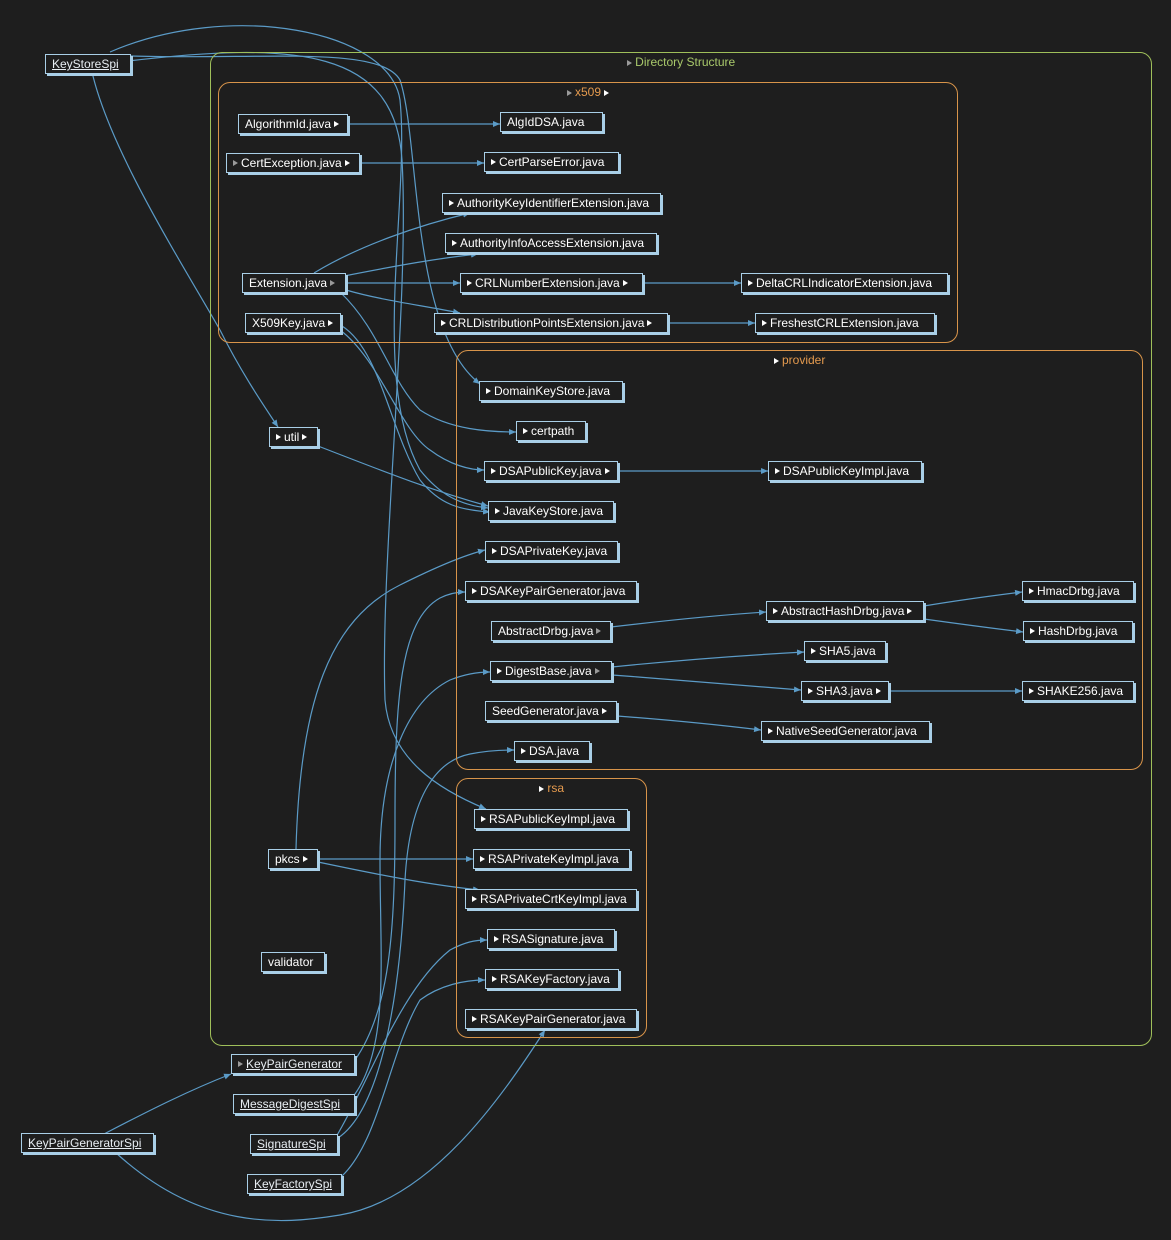 This screenshot has width=1171, height=1240. What do you see at coordinates (551, 899) in the screenshot?
I see `node-rsaprivatecrt: RSAPrivateCrtKeyImpl.java` at bounding box center [551, 899].